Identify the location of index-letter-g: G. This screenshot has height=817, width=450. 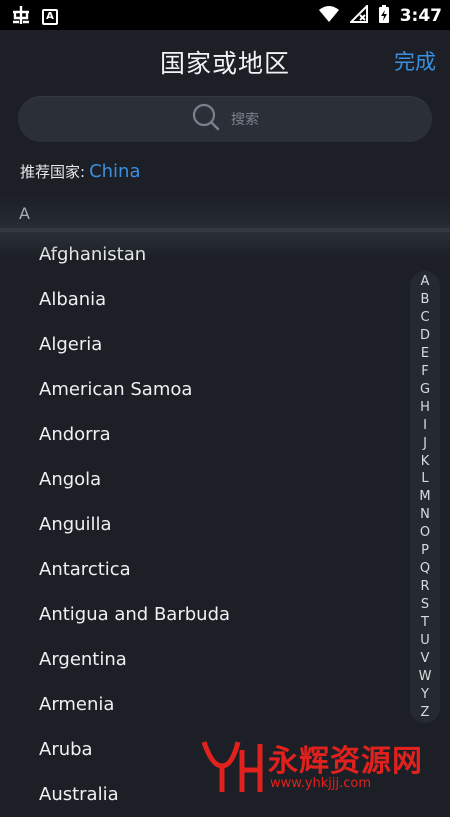
(425, 389).